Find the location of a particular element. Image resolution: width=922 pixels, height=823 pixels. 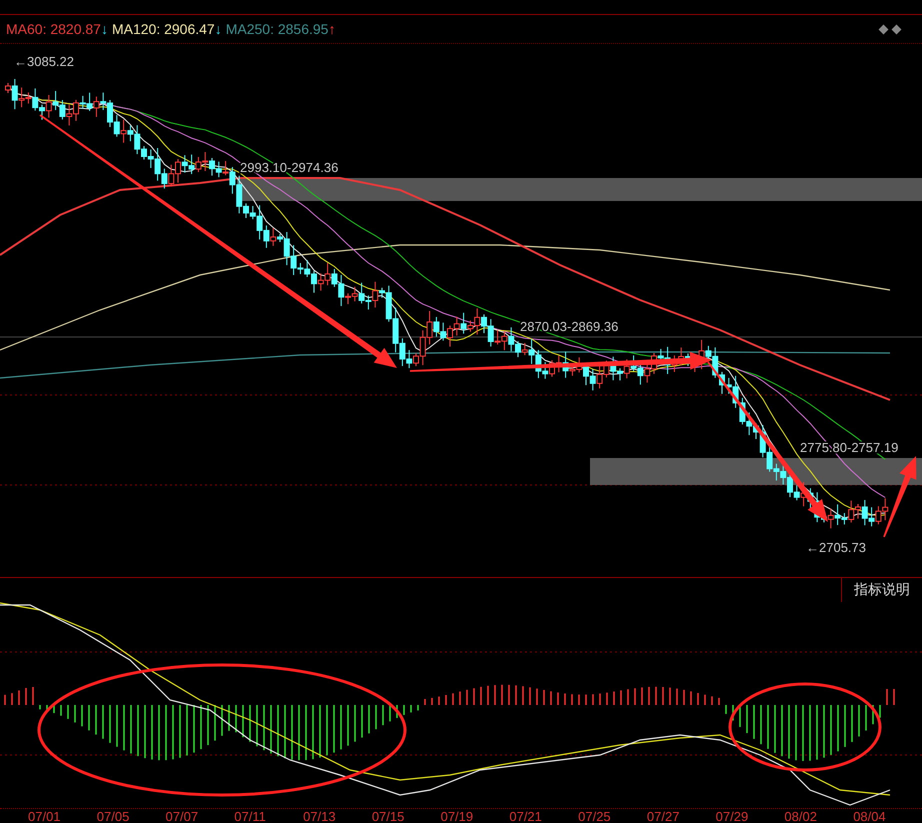

date-label: 07/27 is located at coordinates (663, 816).